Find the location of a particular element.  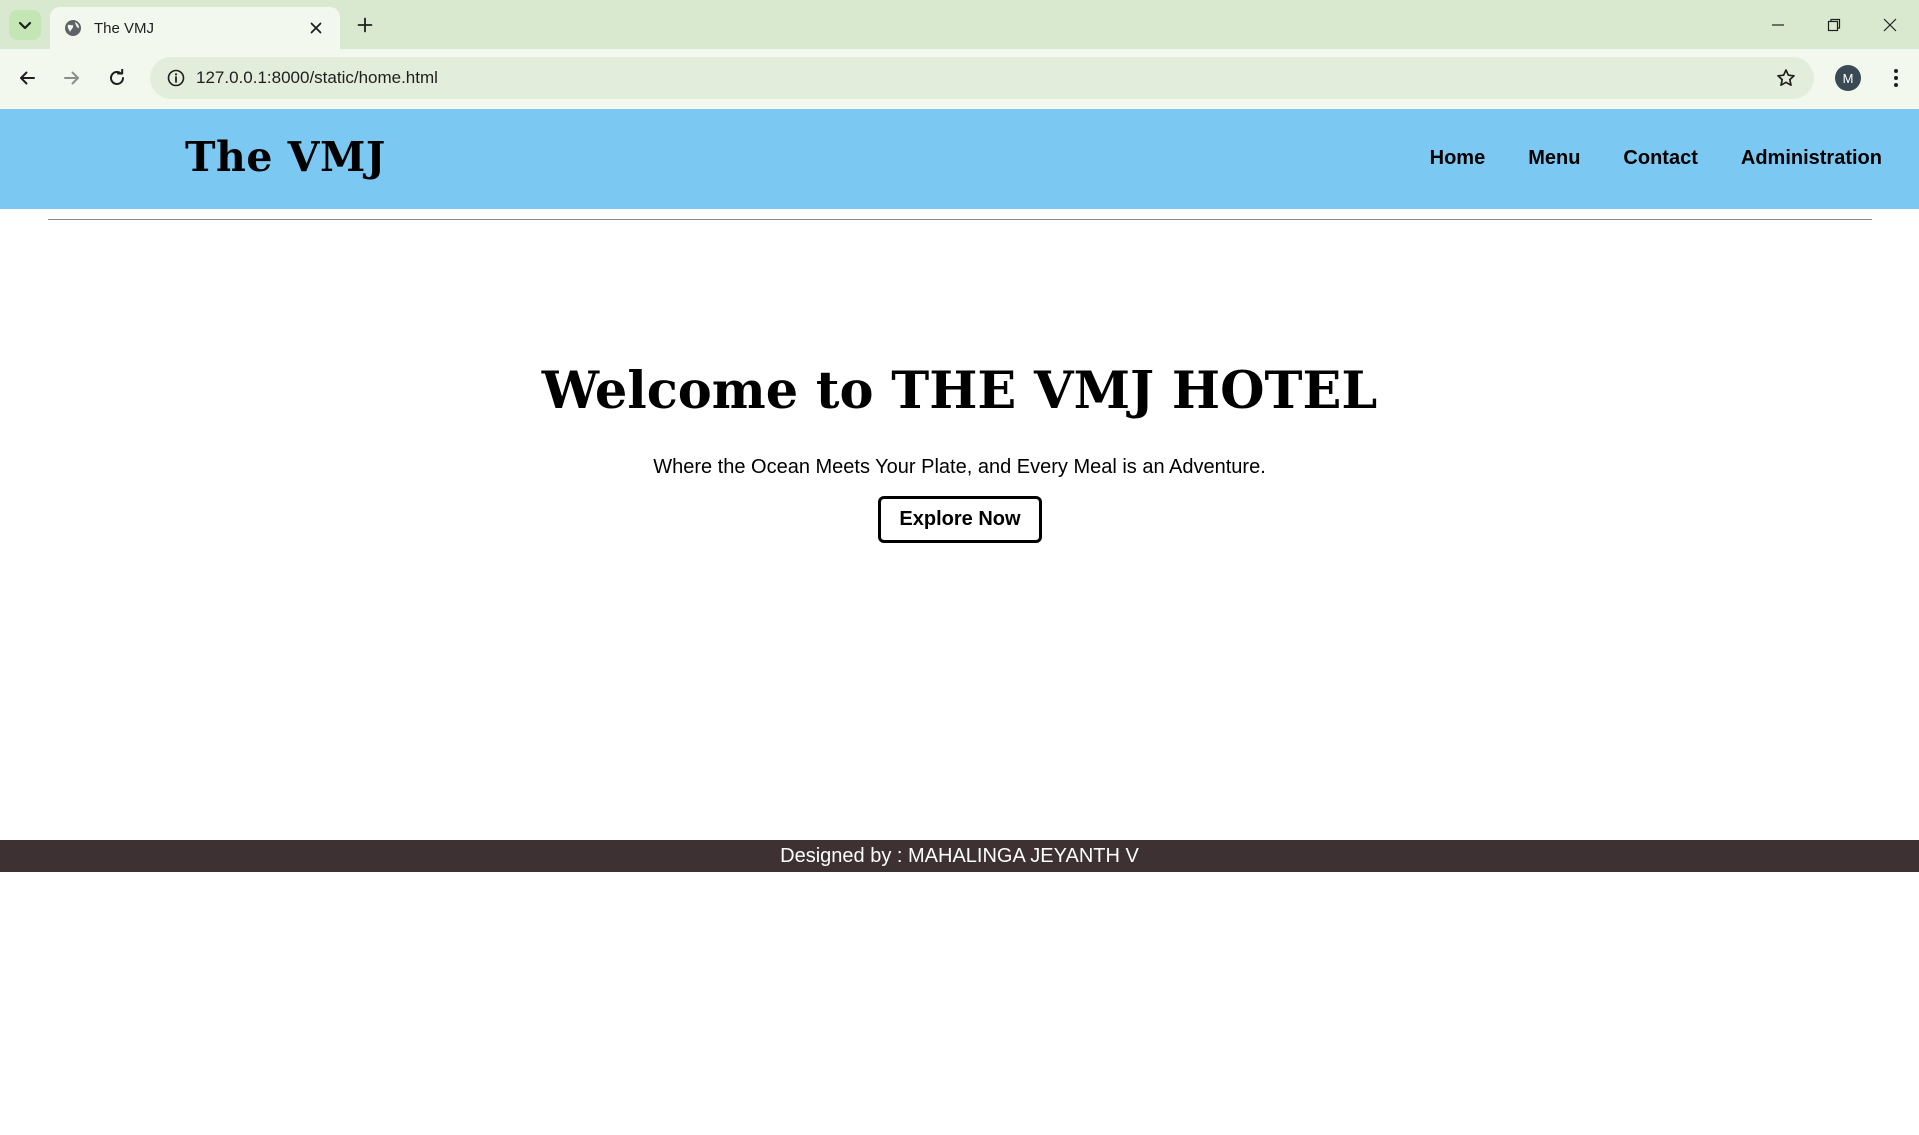

minimize-button is located at coordinates (1778, 24).